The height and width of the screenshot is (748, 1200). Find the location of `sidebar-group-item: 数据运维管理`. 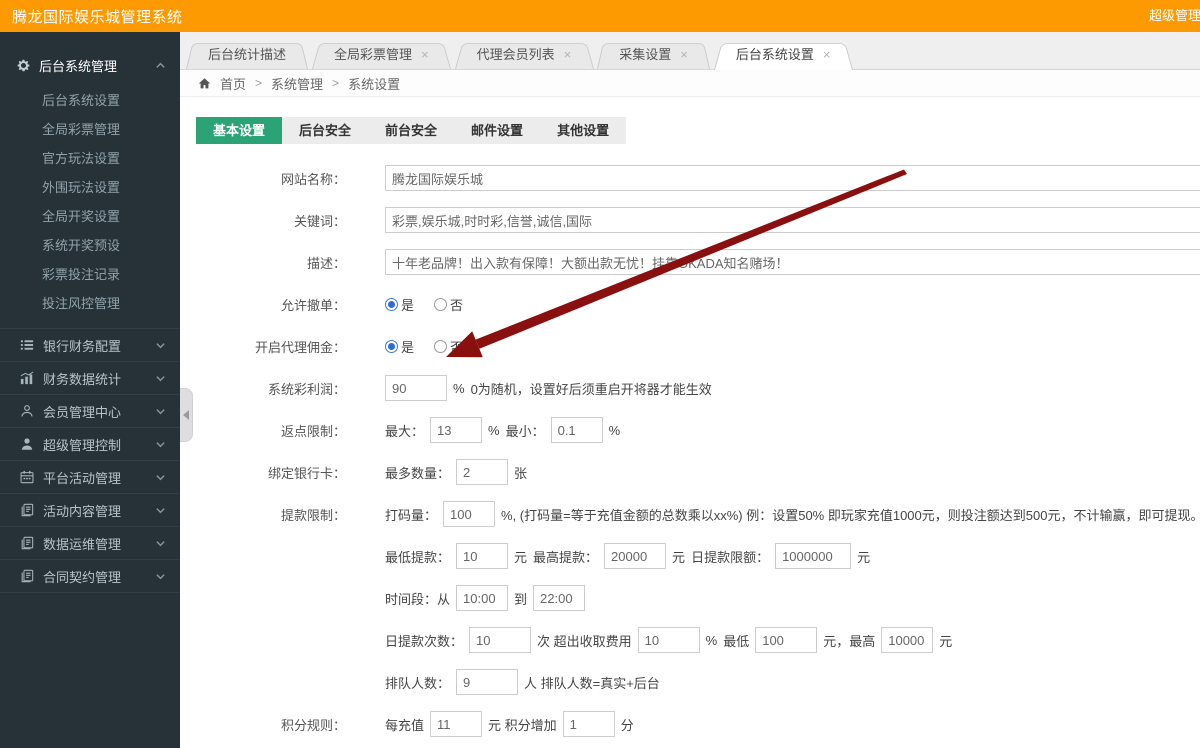

sidebar-group-item: 数据运维管理 is located at coordinates (90, 543).